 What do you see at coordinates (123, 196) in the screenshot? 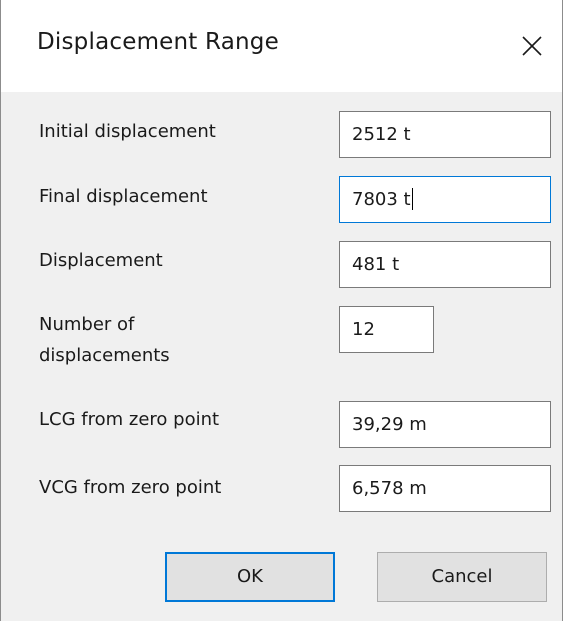
I see `final-displacement-label: Final displacement` at bounding box center [123, 196].